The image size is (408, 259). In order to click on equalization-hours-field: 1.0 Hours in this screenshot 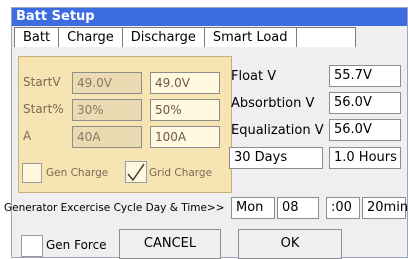, I will do `click(365, 158)`.